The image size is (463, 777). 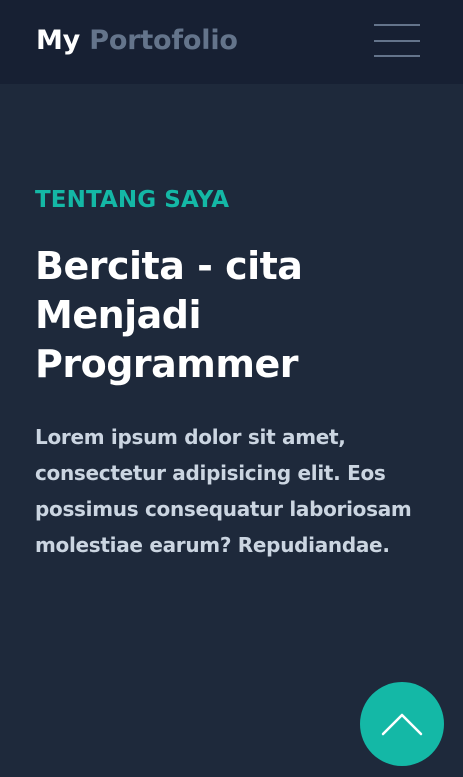 I want to click on section-label: TENTANG SAYA, so click(x=132, y=200).